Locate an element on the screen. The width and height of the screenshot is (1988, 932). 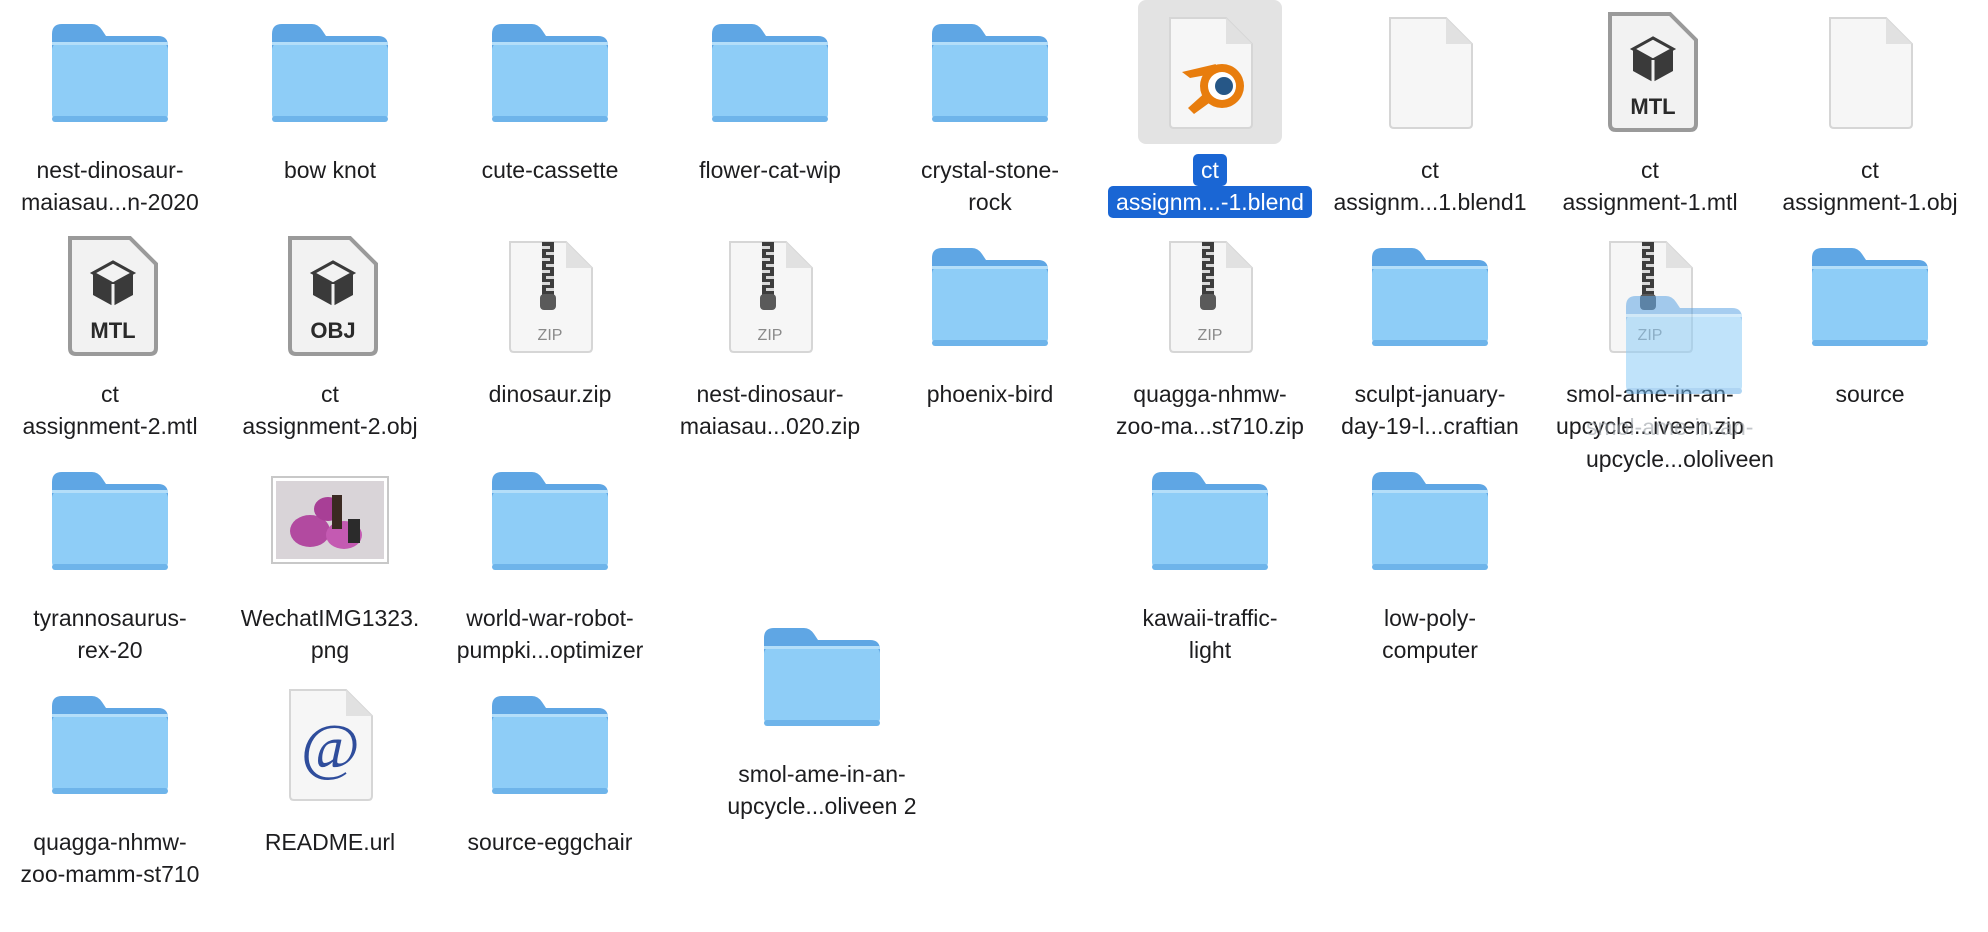
file-item: nest-dinosaur-maiasau...n-2020 is located at coordinates (110, 110).